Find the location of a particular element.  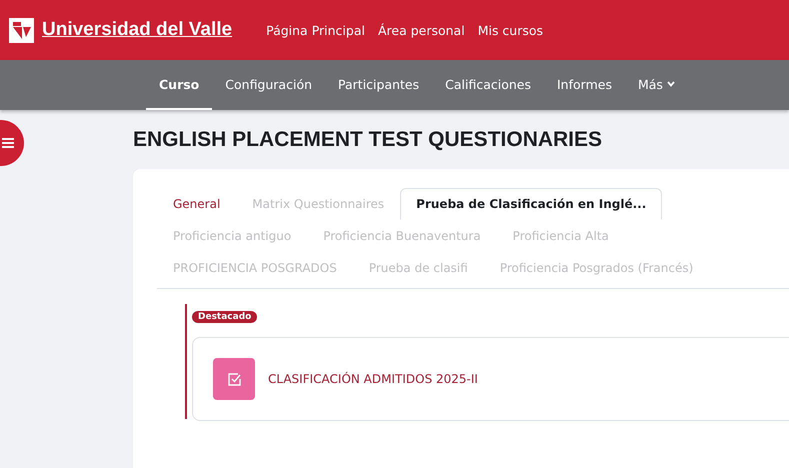

nav-tab: Más is located at coordinates (656, 85).